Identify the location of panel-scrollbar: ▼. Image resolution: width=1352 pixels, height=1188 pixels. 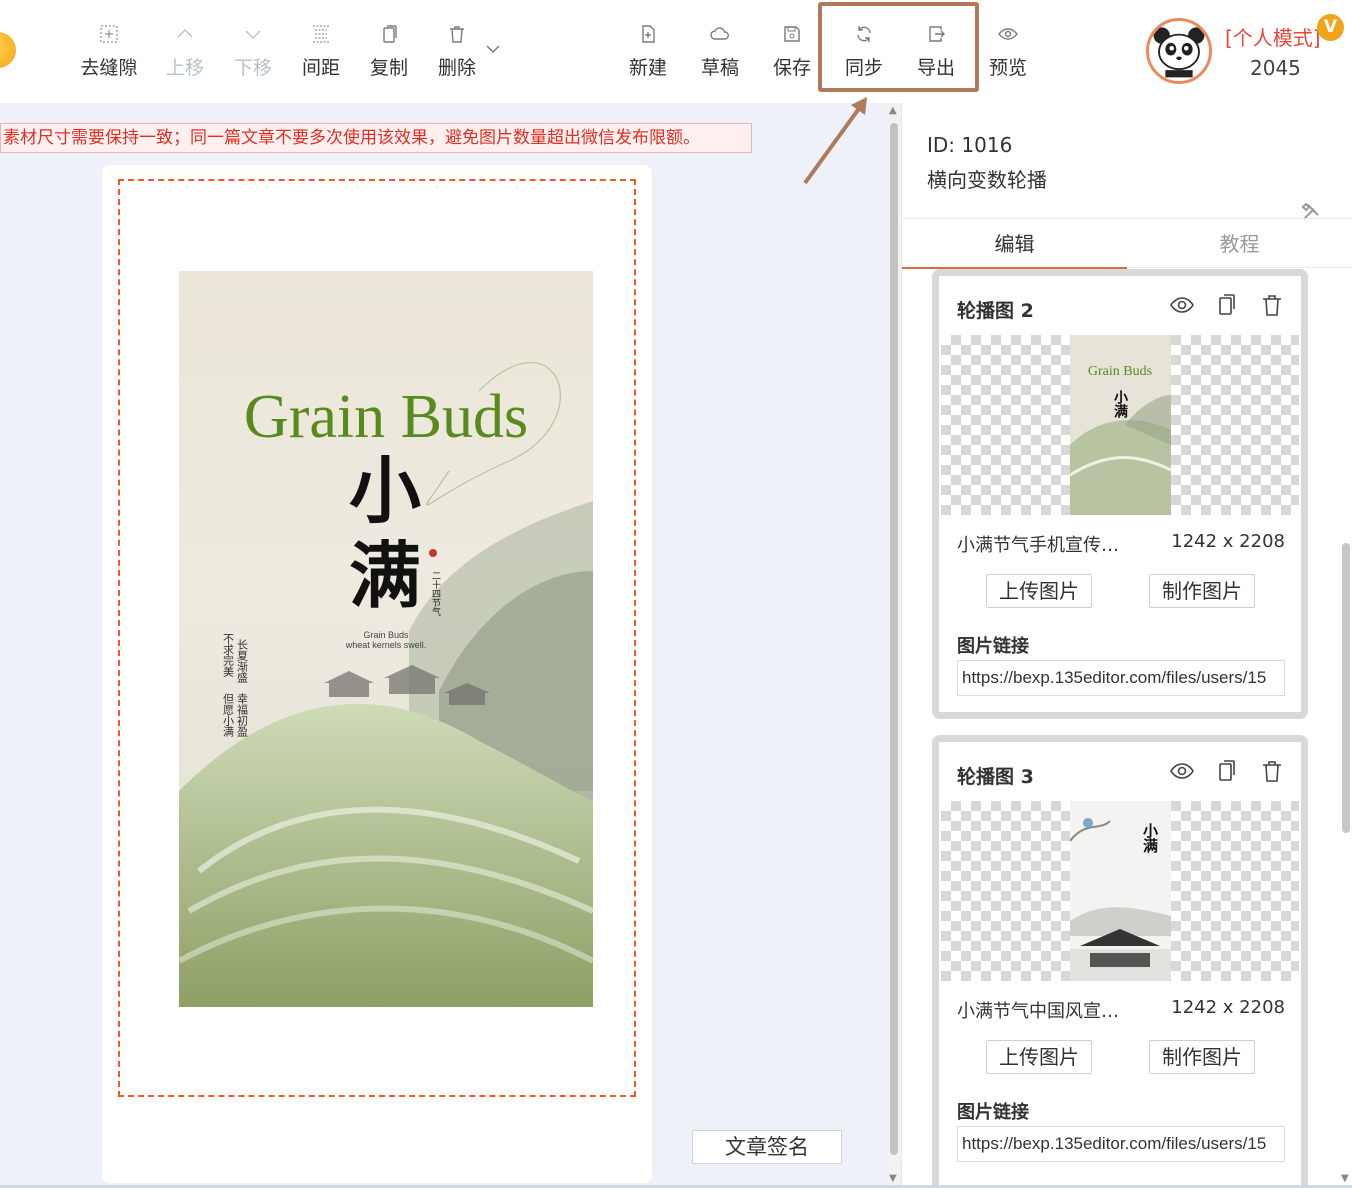
(1345, 728).